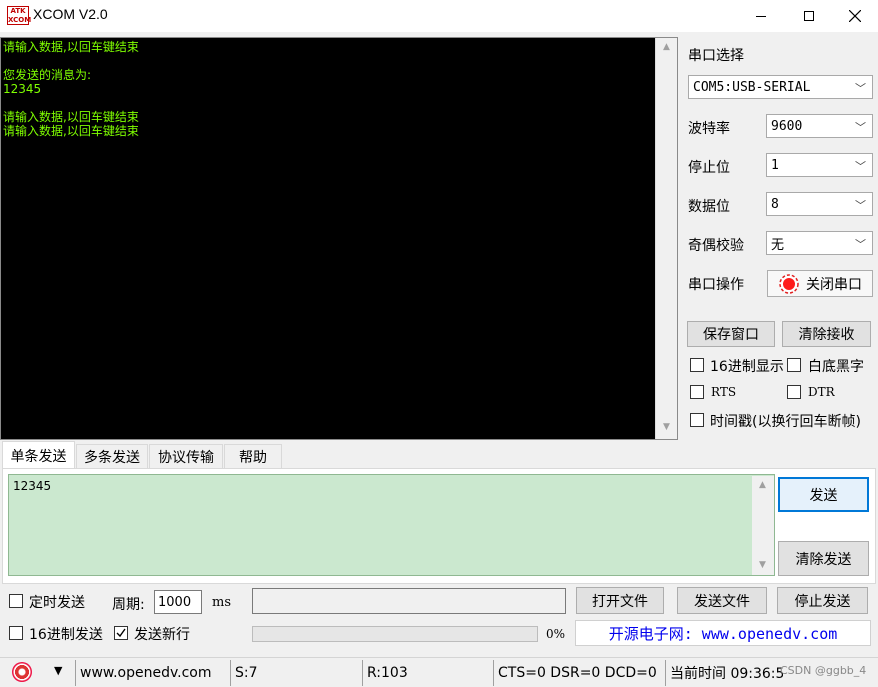 The width and height of the screenshot is (878, 687). What do you see at coordinates (697, 392) in the screenshot?
I see `rts-checkbox` at bounding box center [697, 392].